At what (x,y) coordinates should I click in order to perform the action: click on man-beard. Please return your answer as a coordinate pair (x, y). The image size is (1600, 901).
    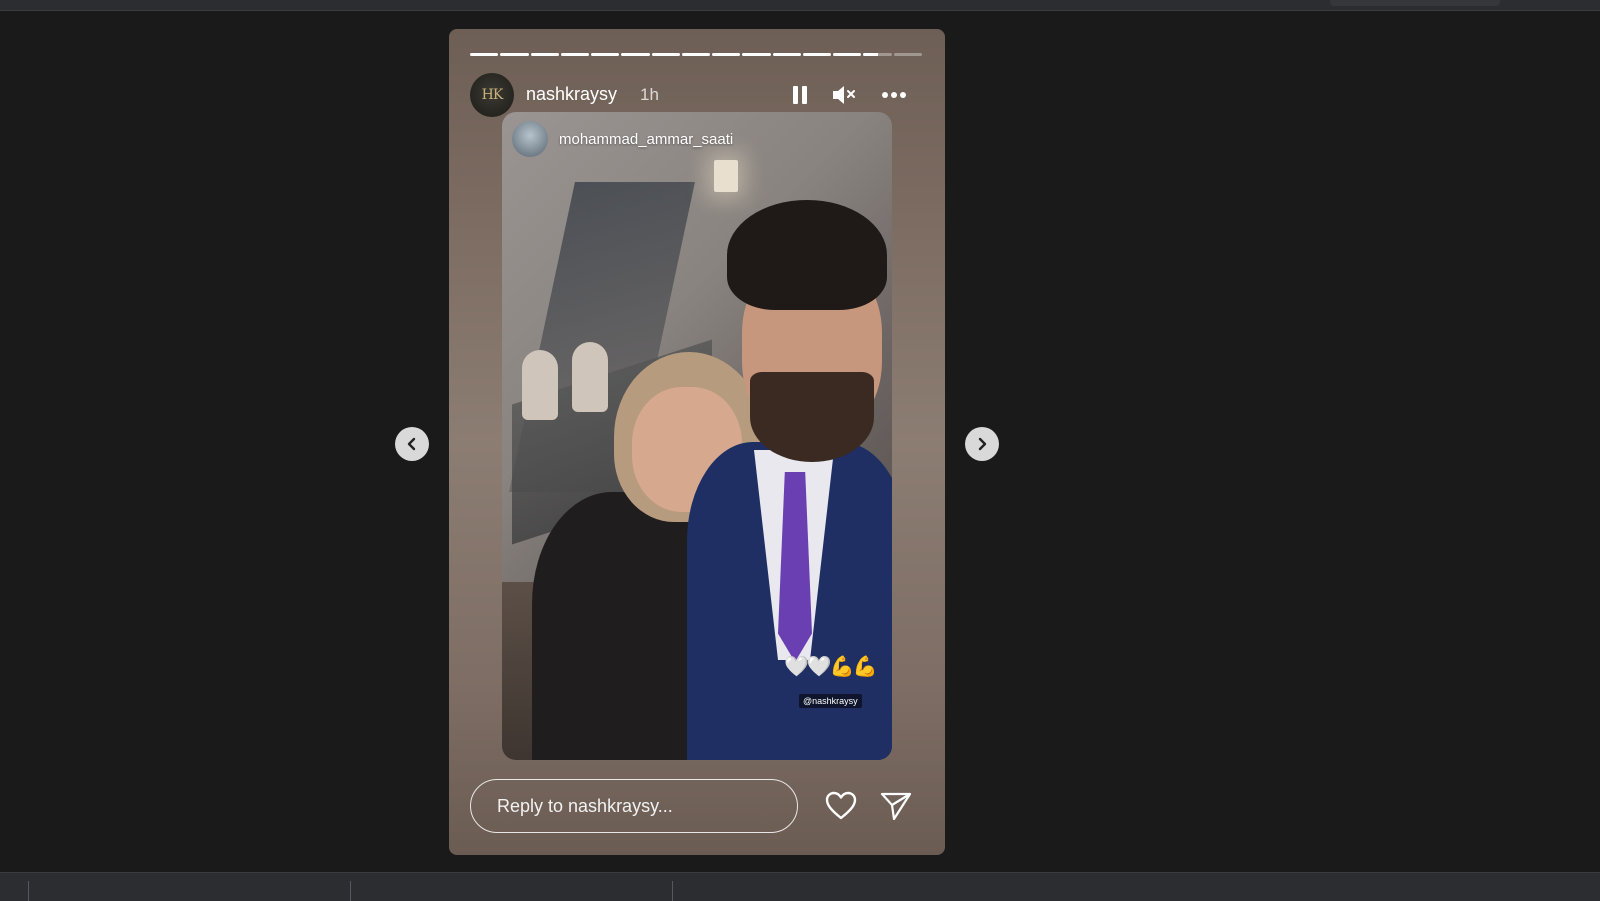
    Looking at the image, I should click on (812, 417).